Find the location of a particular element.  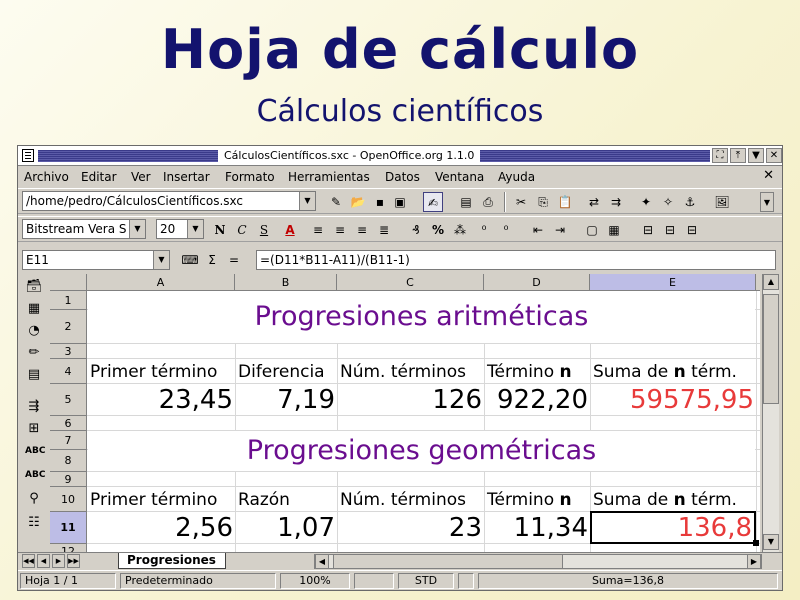

column-header-a: A is located at coordinates (161, 282).